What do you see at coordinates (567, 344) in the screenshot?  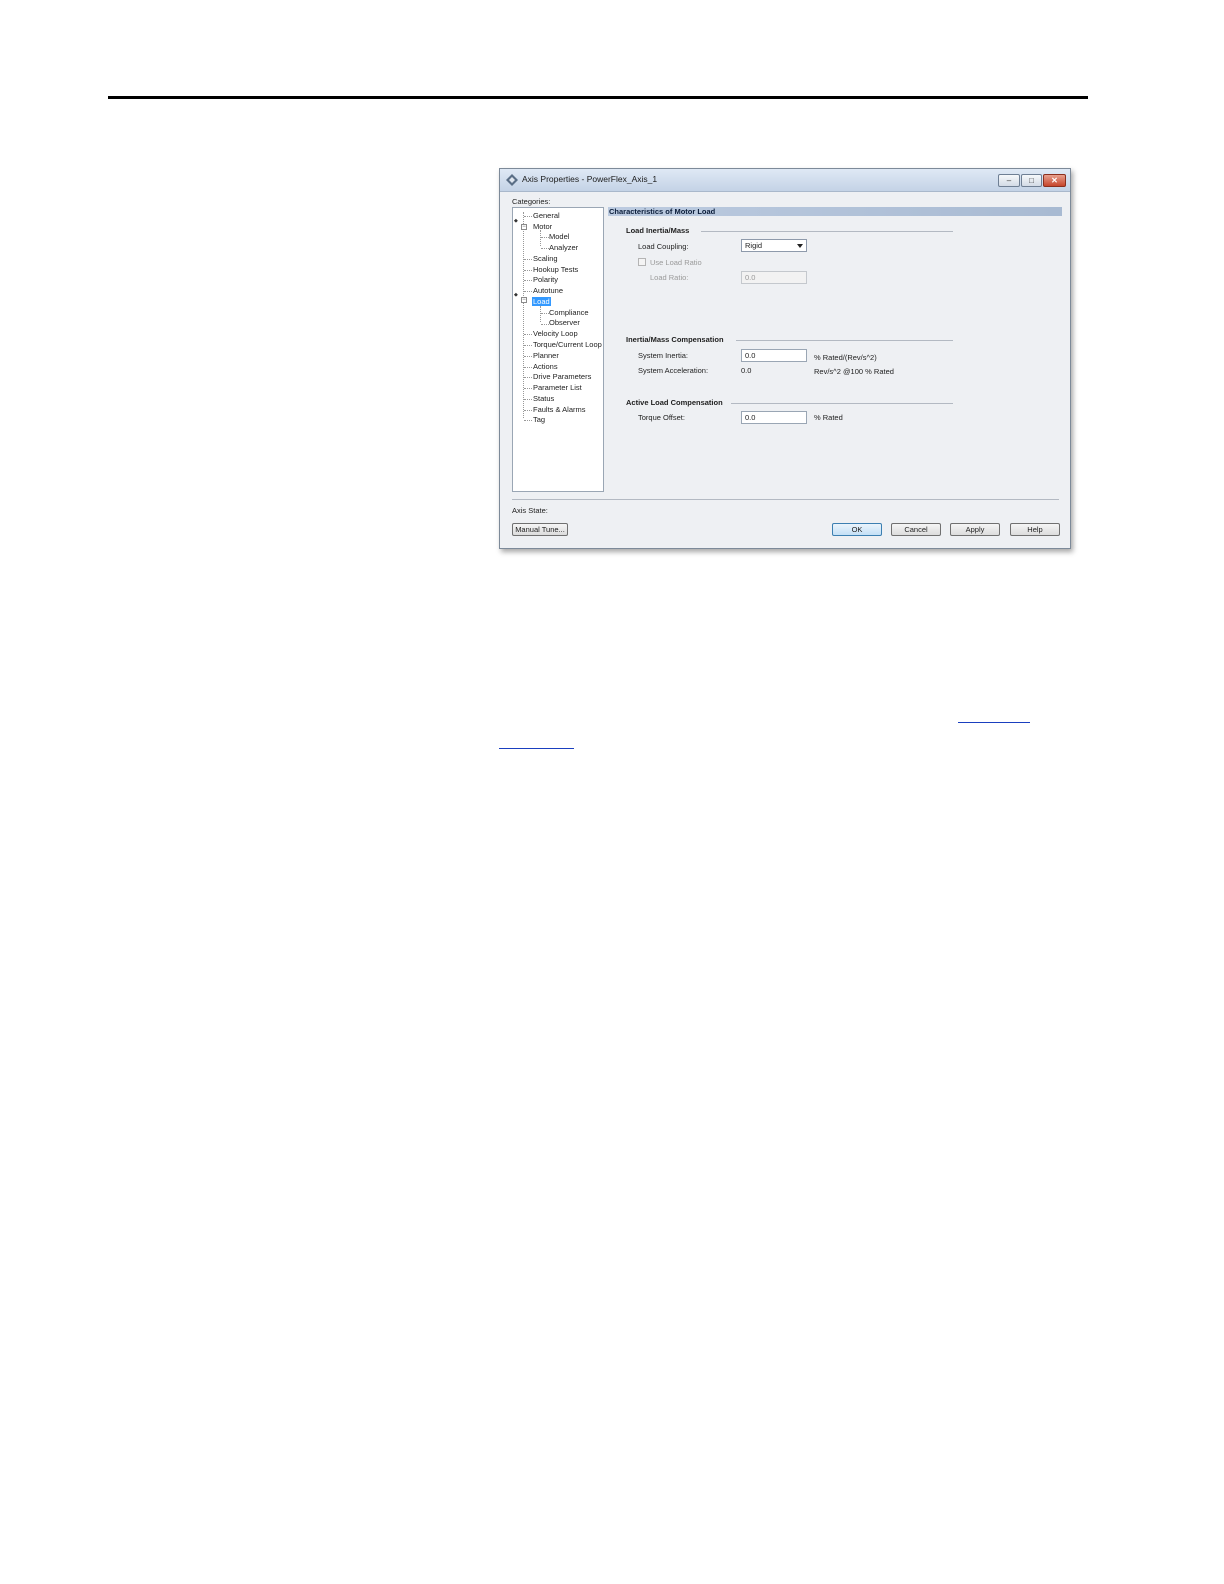 I see `tree-item-torque-current-loop: Torque/Current Loop` at bounding box center [567, 344].